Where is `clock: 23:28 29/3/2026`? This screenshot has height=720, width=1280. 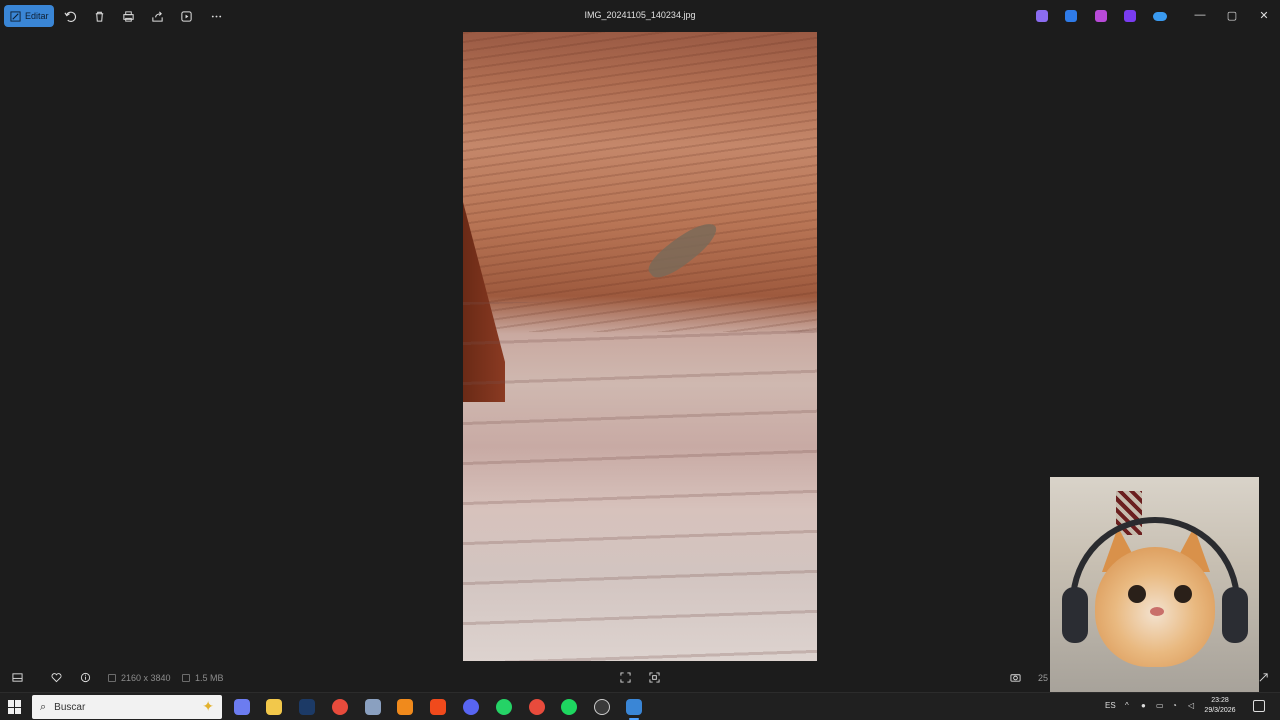 clock: 23:28 29/3/2026 is located at coordinates (1220, 706).